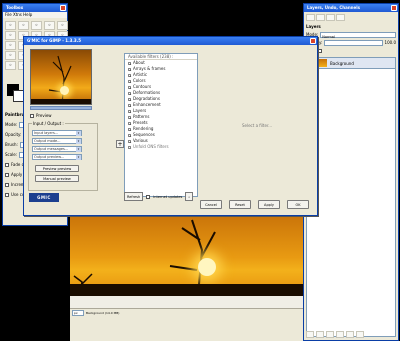 The image size is (400, 341). Describe the element at coordinates (15, 7) in the screenshot. I see `toolbox-title: Toolbox` at that location.